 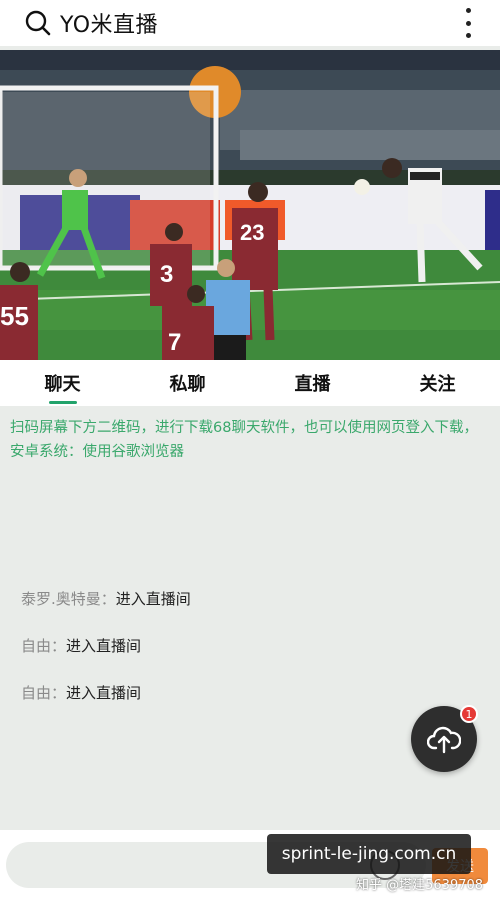 I want to click on active-tab-indicator, so click(x=62, y=402).